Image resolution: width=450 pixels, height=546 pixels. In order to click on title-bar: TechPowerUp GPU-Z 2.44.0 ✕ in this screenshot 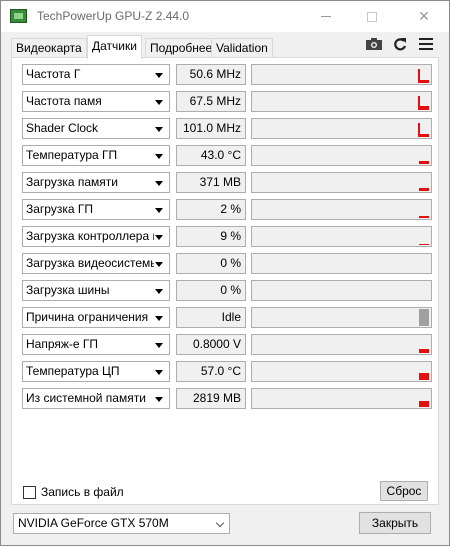, I will do `click(225, 16)`.